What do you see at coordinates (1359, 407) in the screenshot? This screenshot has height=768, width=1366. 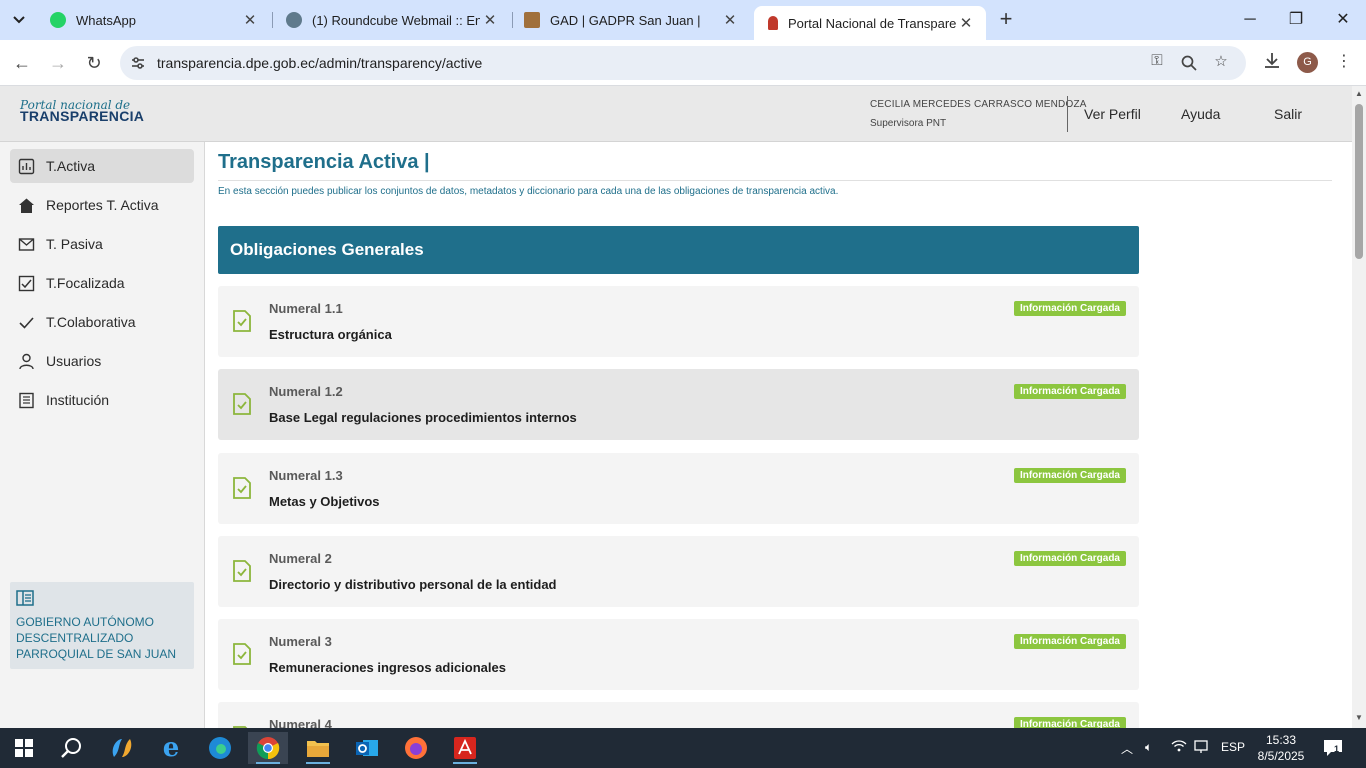 I see `page-scrollbar: ▲ ▼` at bounding box center [1359, 407].